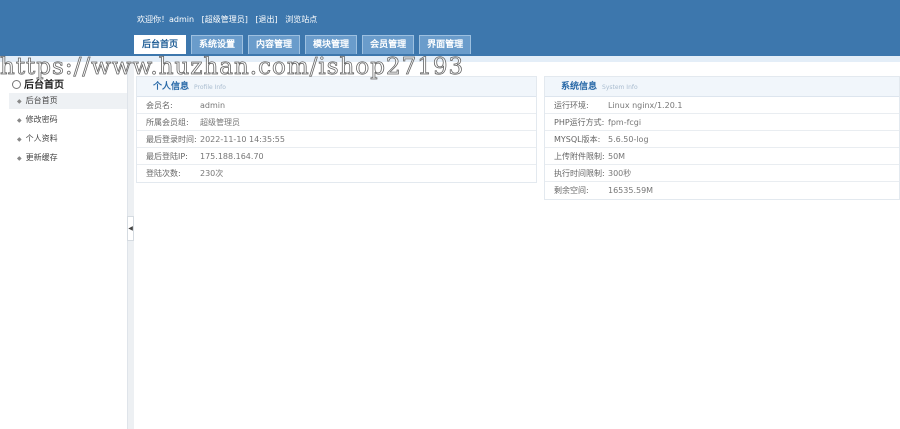 The image size is (900, 429). I want to click on info-value: admin, so click(213, 105).